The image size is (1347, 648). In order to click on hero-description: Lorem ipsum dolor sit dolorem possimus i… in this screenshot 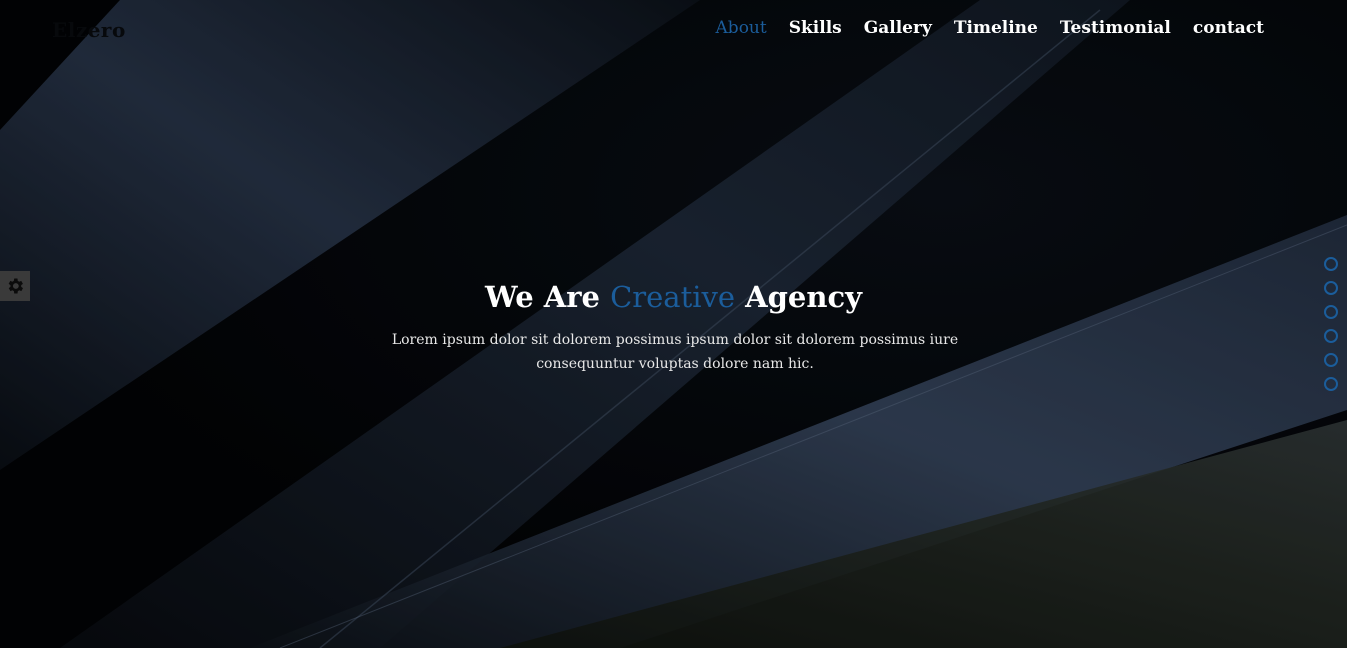, I will do `click(675, 352)`.